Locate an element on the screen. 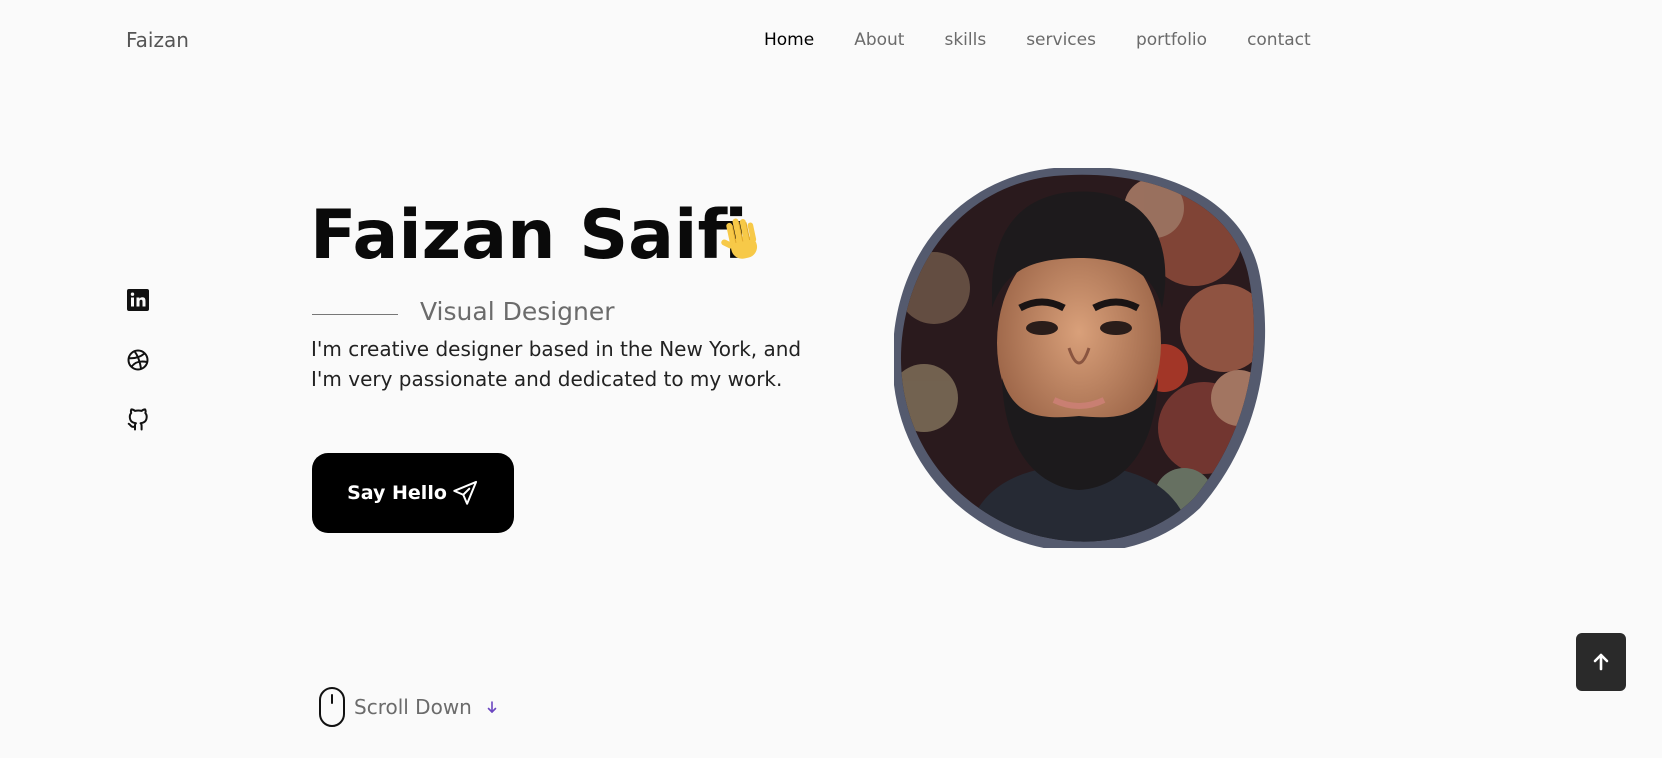  subtitle-divider is located at coordinates (355, 314).